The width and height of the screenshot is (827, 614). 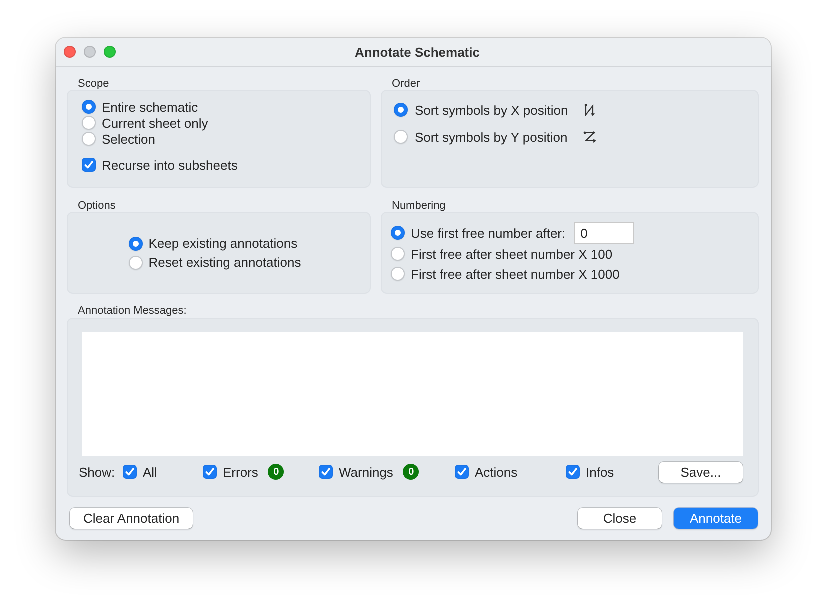 What do you see at coordinates (496, 472) in the screenshot?
I see `checkbox-label: Actions` at bounding box center [496, 472].